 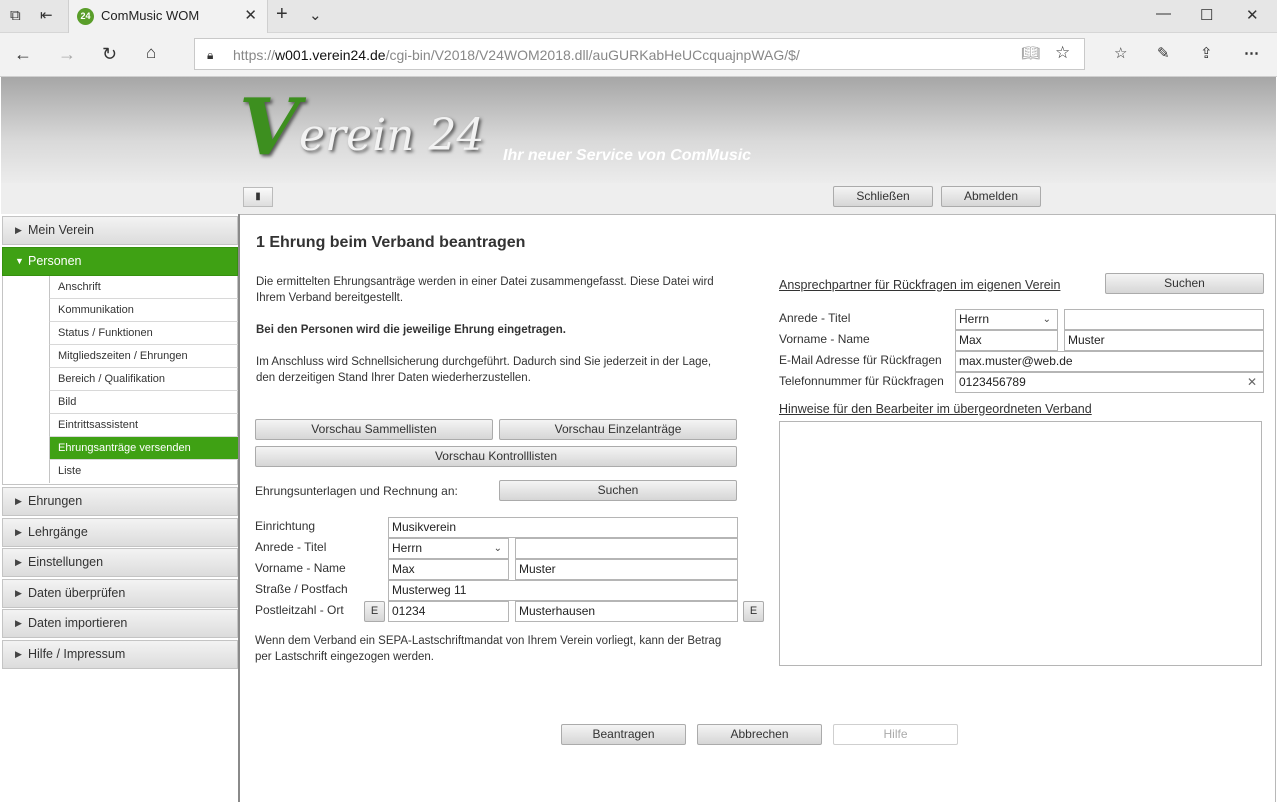 I want to click on sub-liste: Liste, so click(x=143, y=471).